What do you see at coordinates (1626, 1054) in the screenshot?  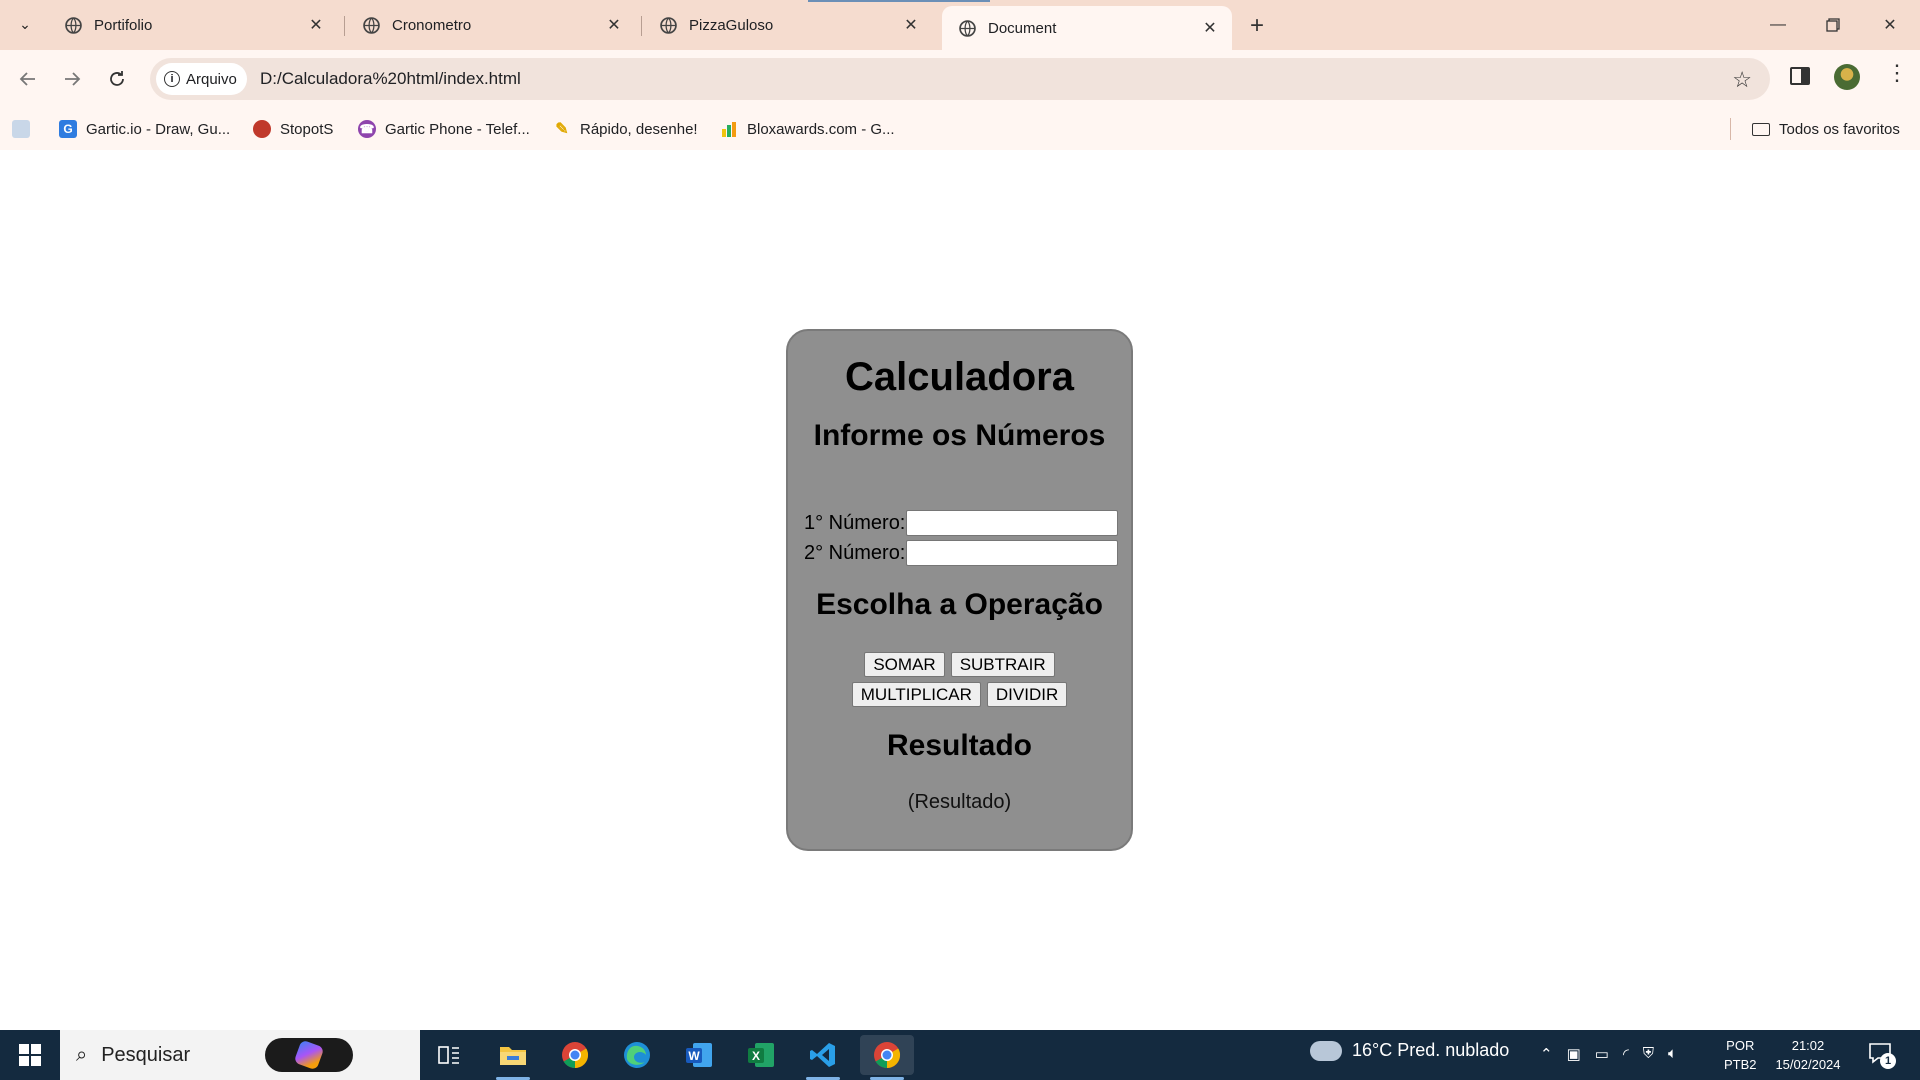 I see `wifi-icon: ◜` at bounding box center [1626, 1054].